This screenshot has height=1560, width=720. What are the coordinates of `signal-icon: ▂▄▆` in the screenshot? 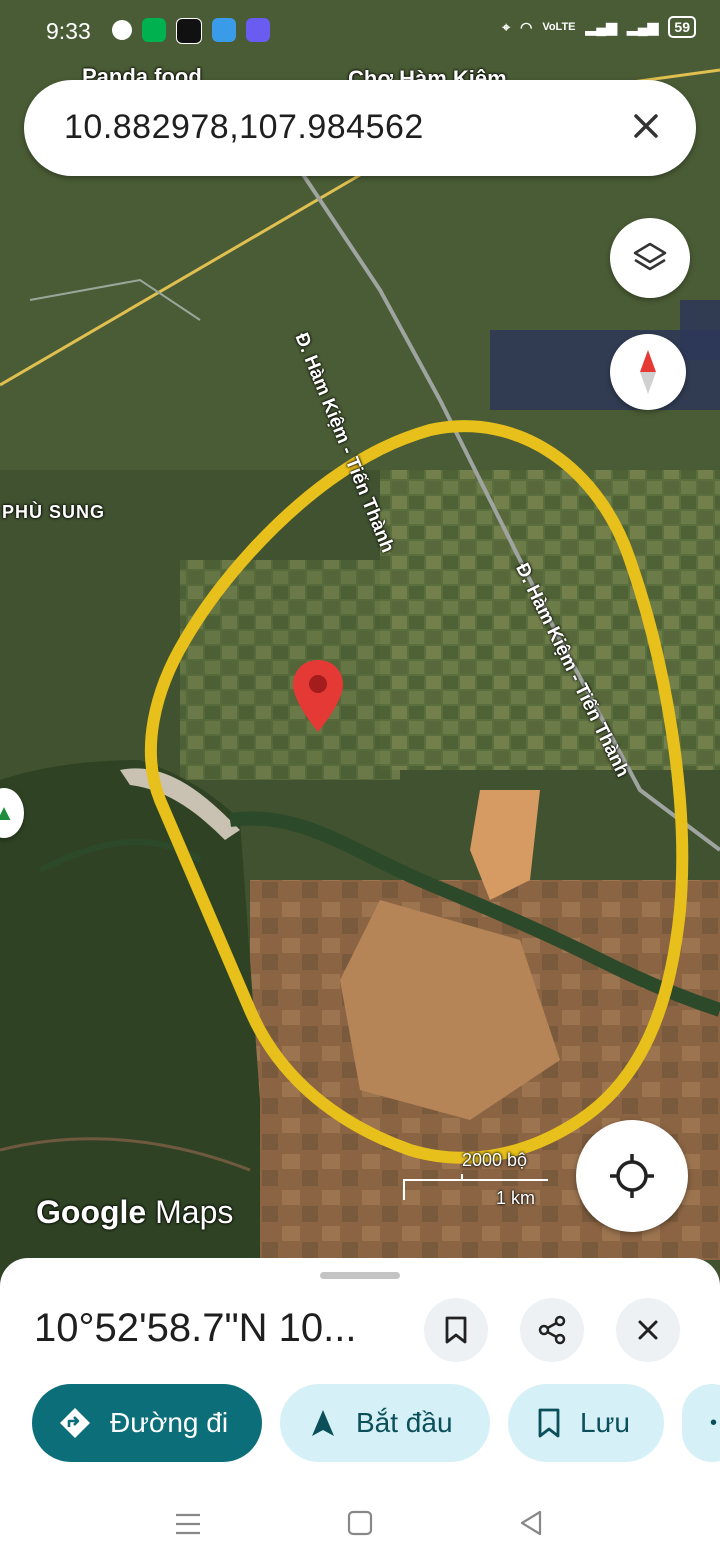 It's located at (601, 26).